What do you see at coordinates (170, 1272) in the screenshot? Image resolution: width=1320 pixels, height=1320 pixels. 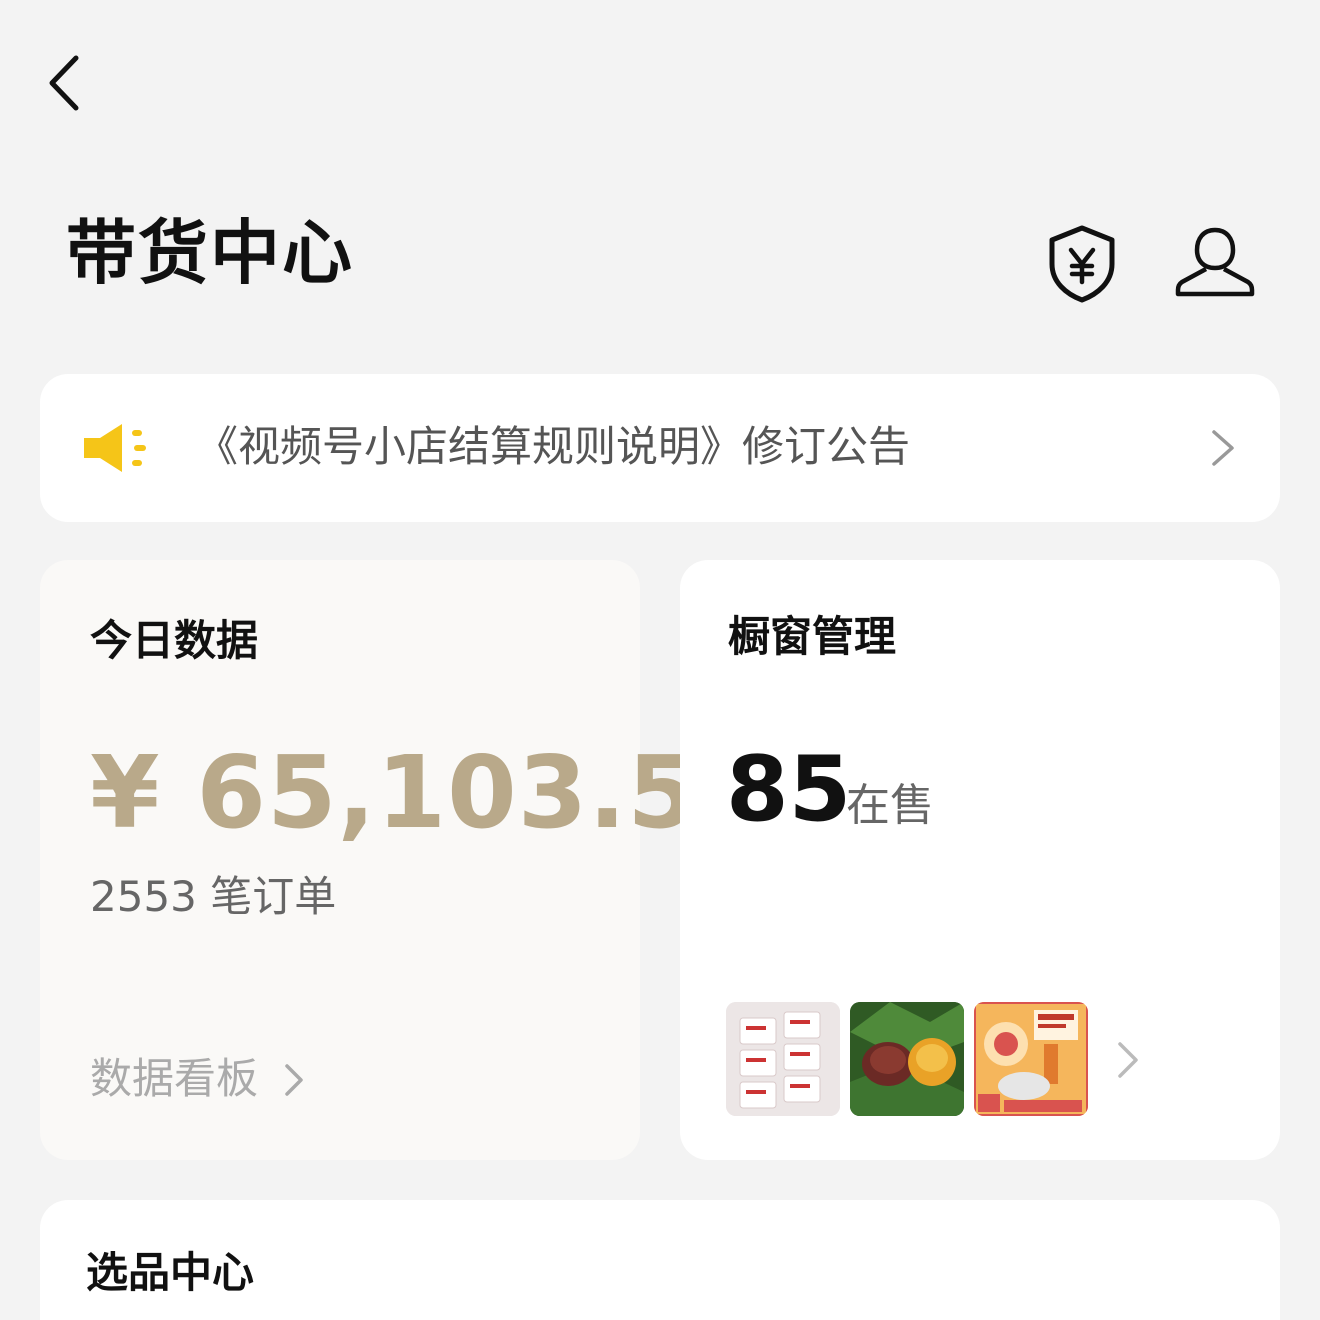 I see `product-selection-title: 选品中心` at bounding box center [170, 1272].